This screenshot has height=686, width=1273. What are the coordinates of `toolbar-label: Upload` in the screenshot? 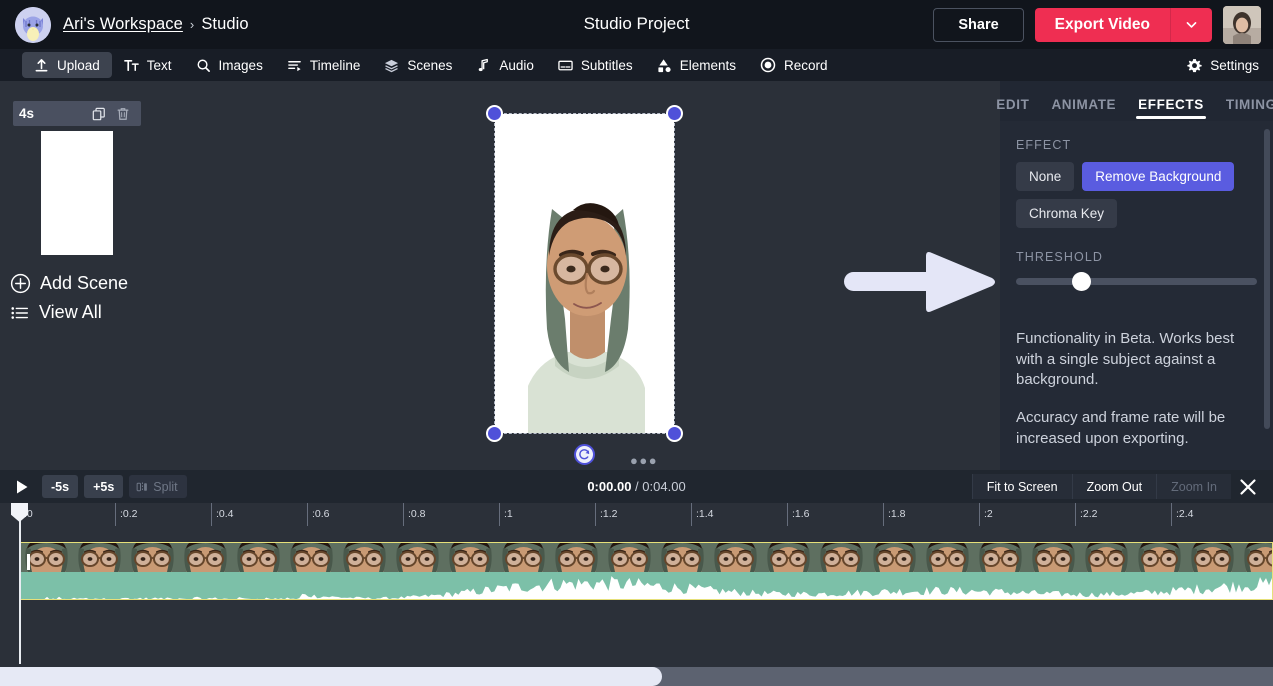 It's located at (78, 65).